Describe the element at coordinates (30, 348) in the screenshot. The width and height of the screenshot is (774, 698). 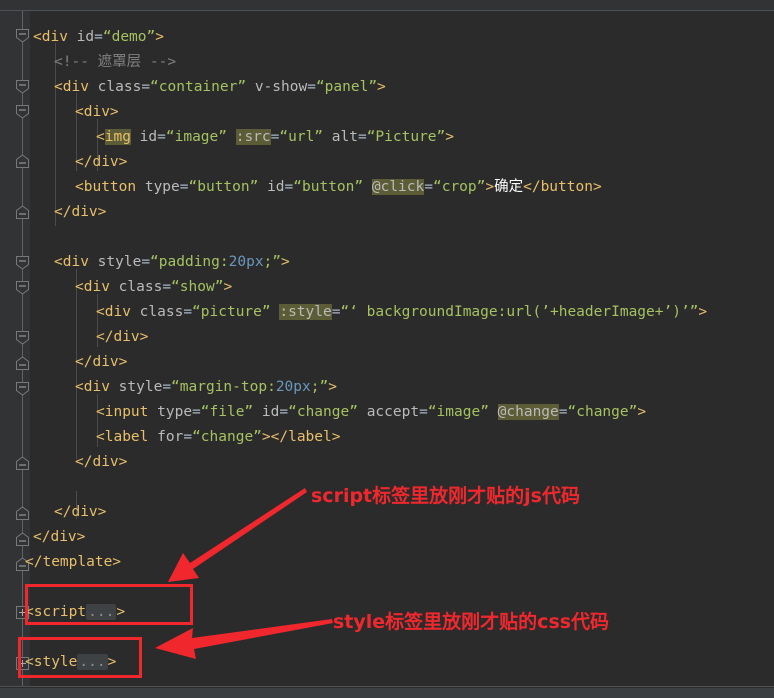
I see `gutter-edge` at that location.